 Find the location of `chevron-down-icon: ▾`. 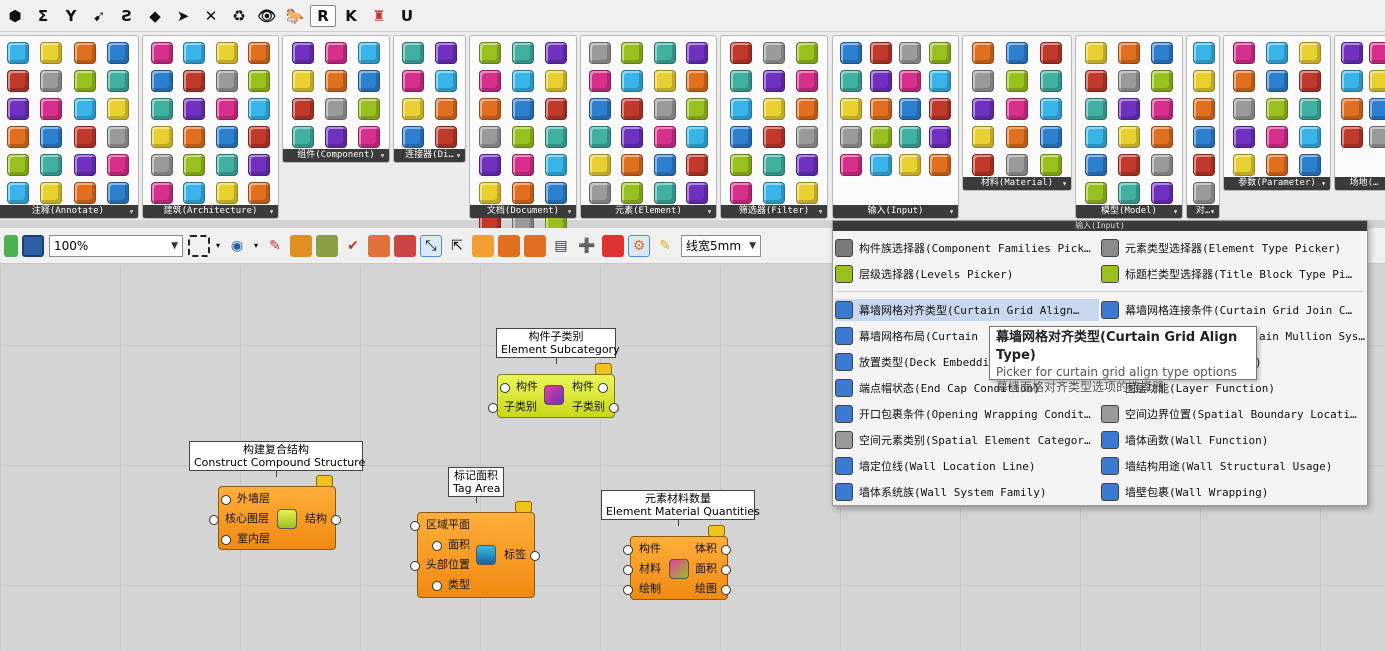

chevron-down-icon: ▾ is located at coordinates (256, 246).